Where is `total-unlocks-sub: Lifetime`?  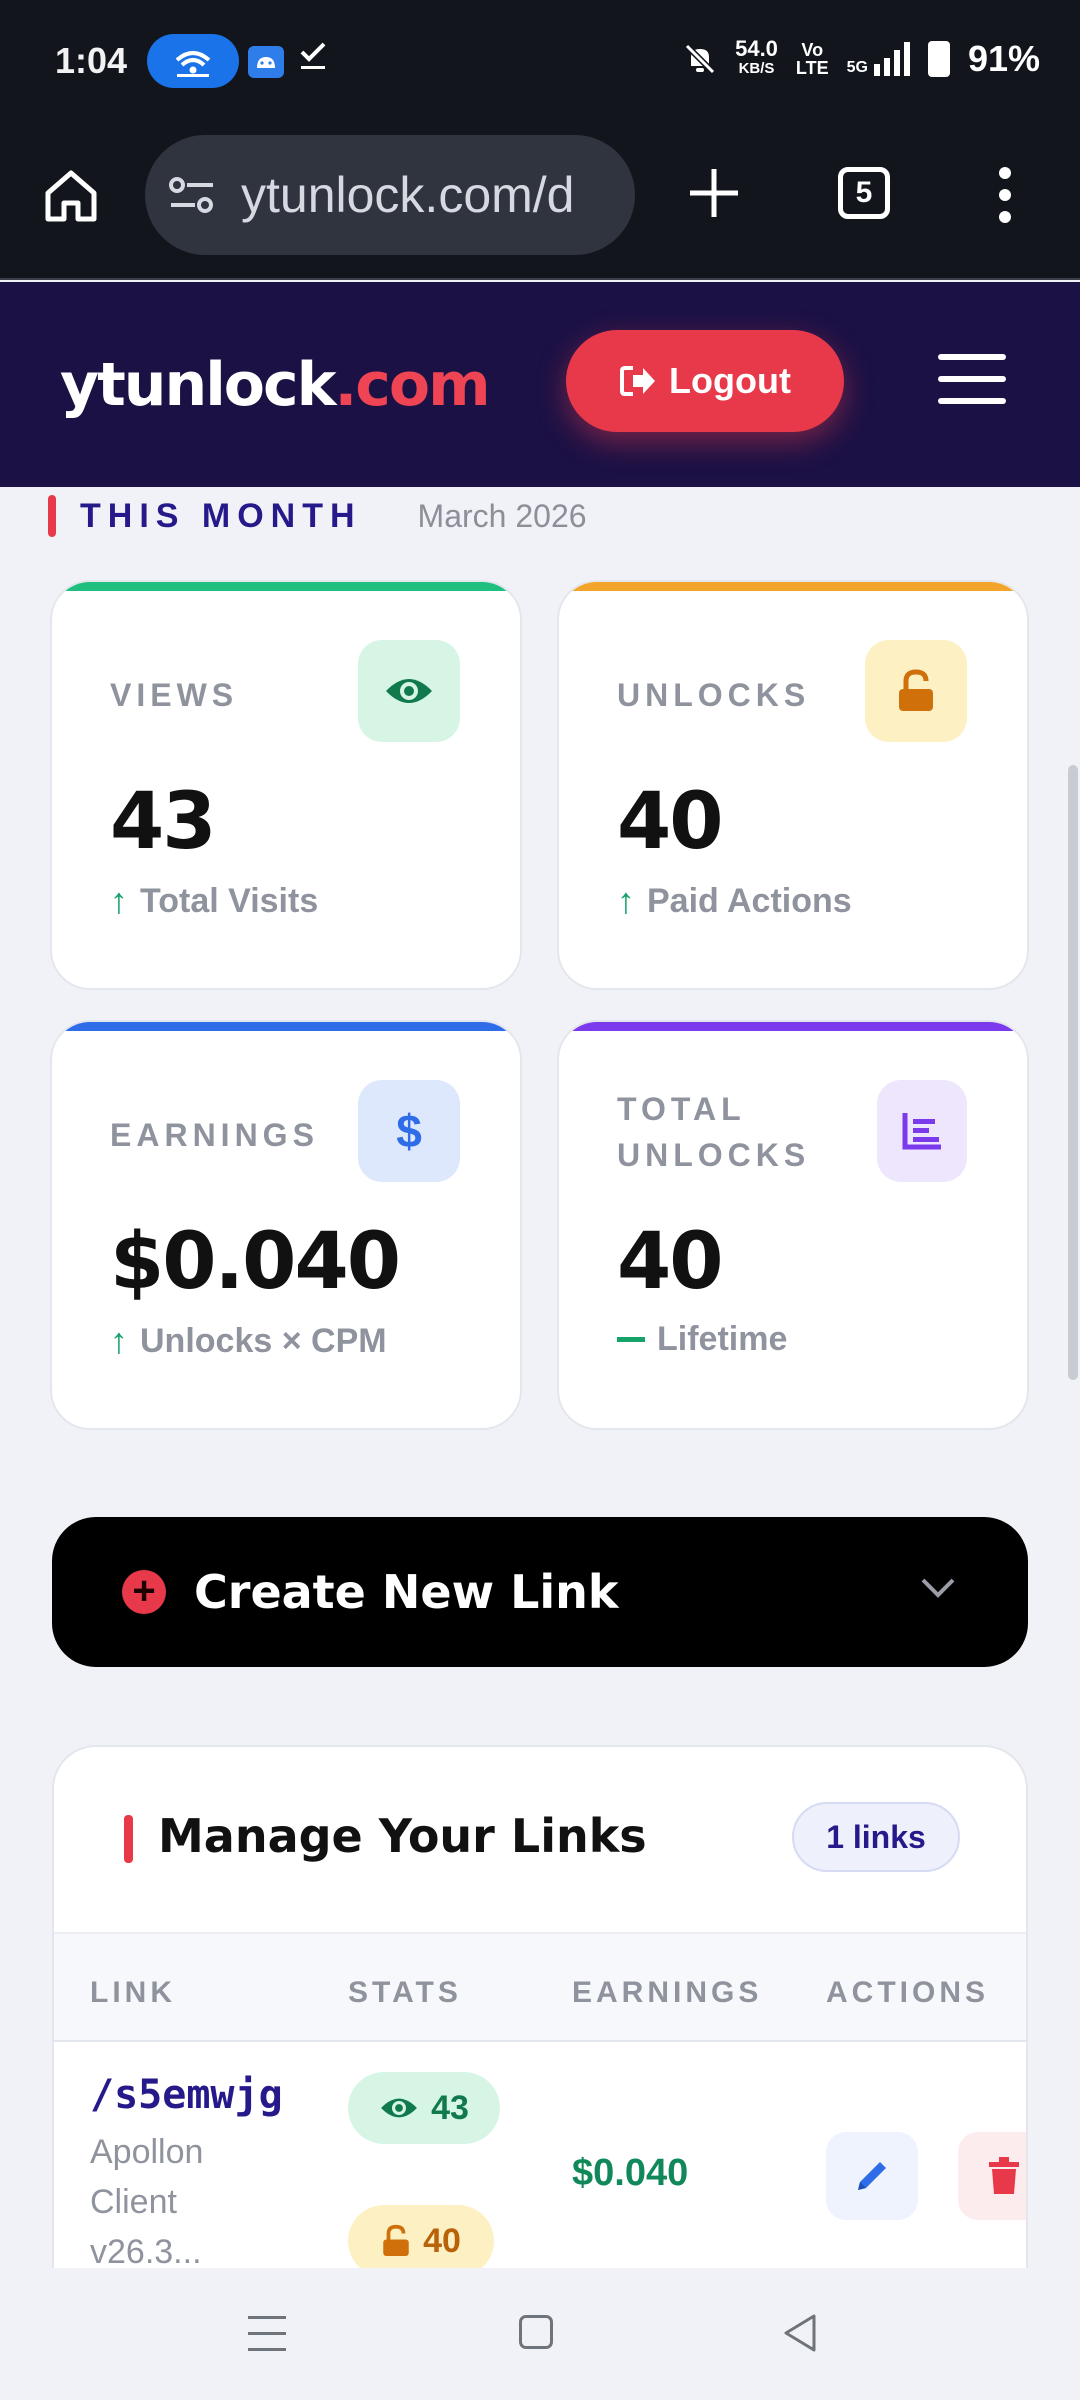 total-unlocks-sub: Lifetime is located at coordinates (702, 1339).